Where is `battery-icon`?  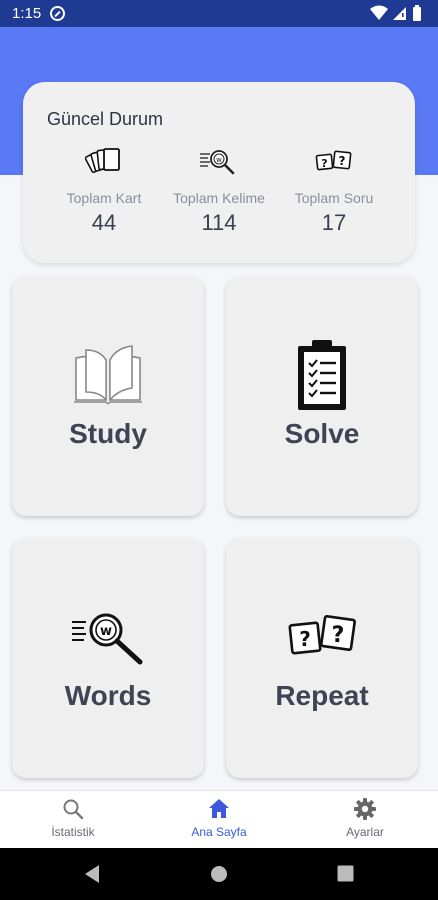
battery-icon is located at coordinates (417, 13).